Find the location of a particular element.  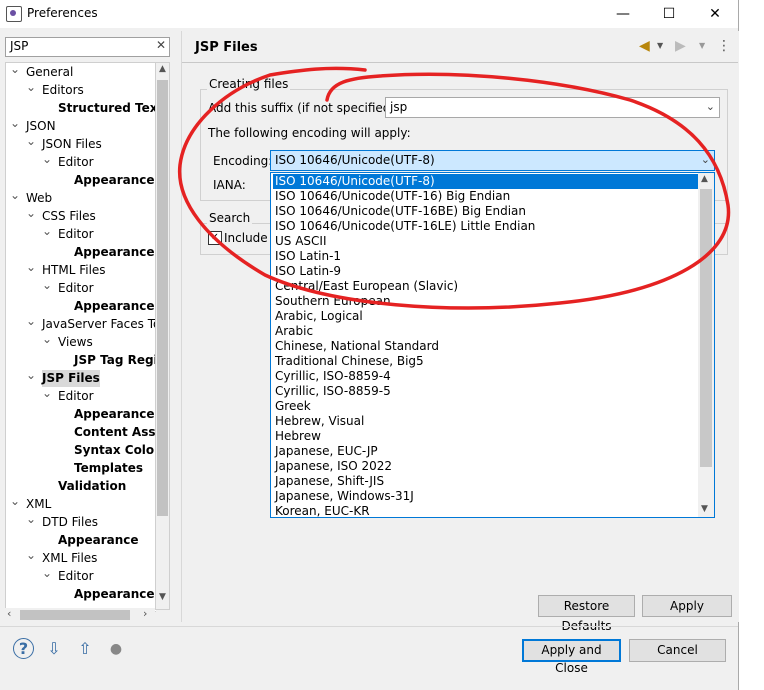

tree-item: DTD Files is located at coordinates (70, 522).